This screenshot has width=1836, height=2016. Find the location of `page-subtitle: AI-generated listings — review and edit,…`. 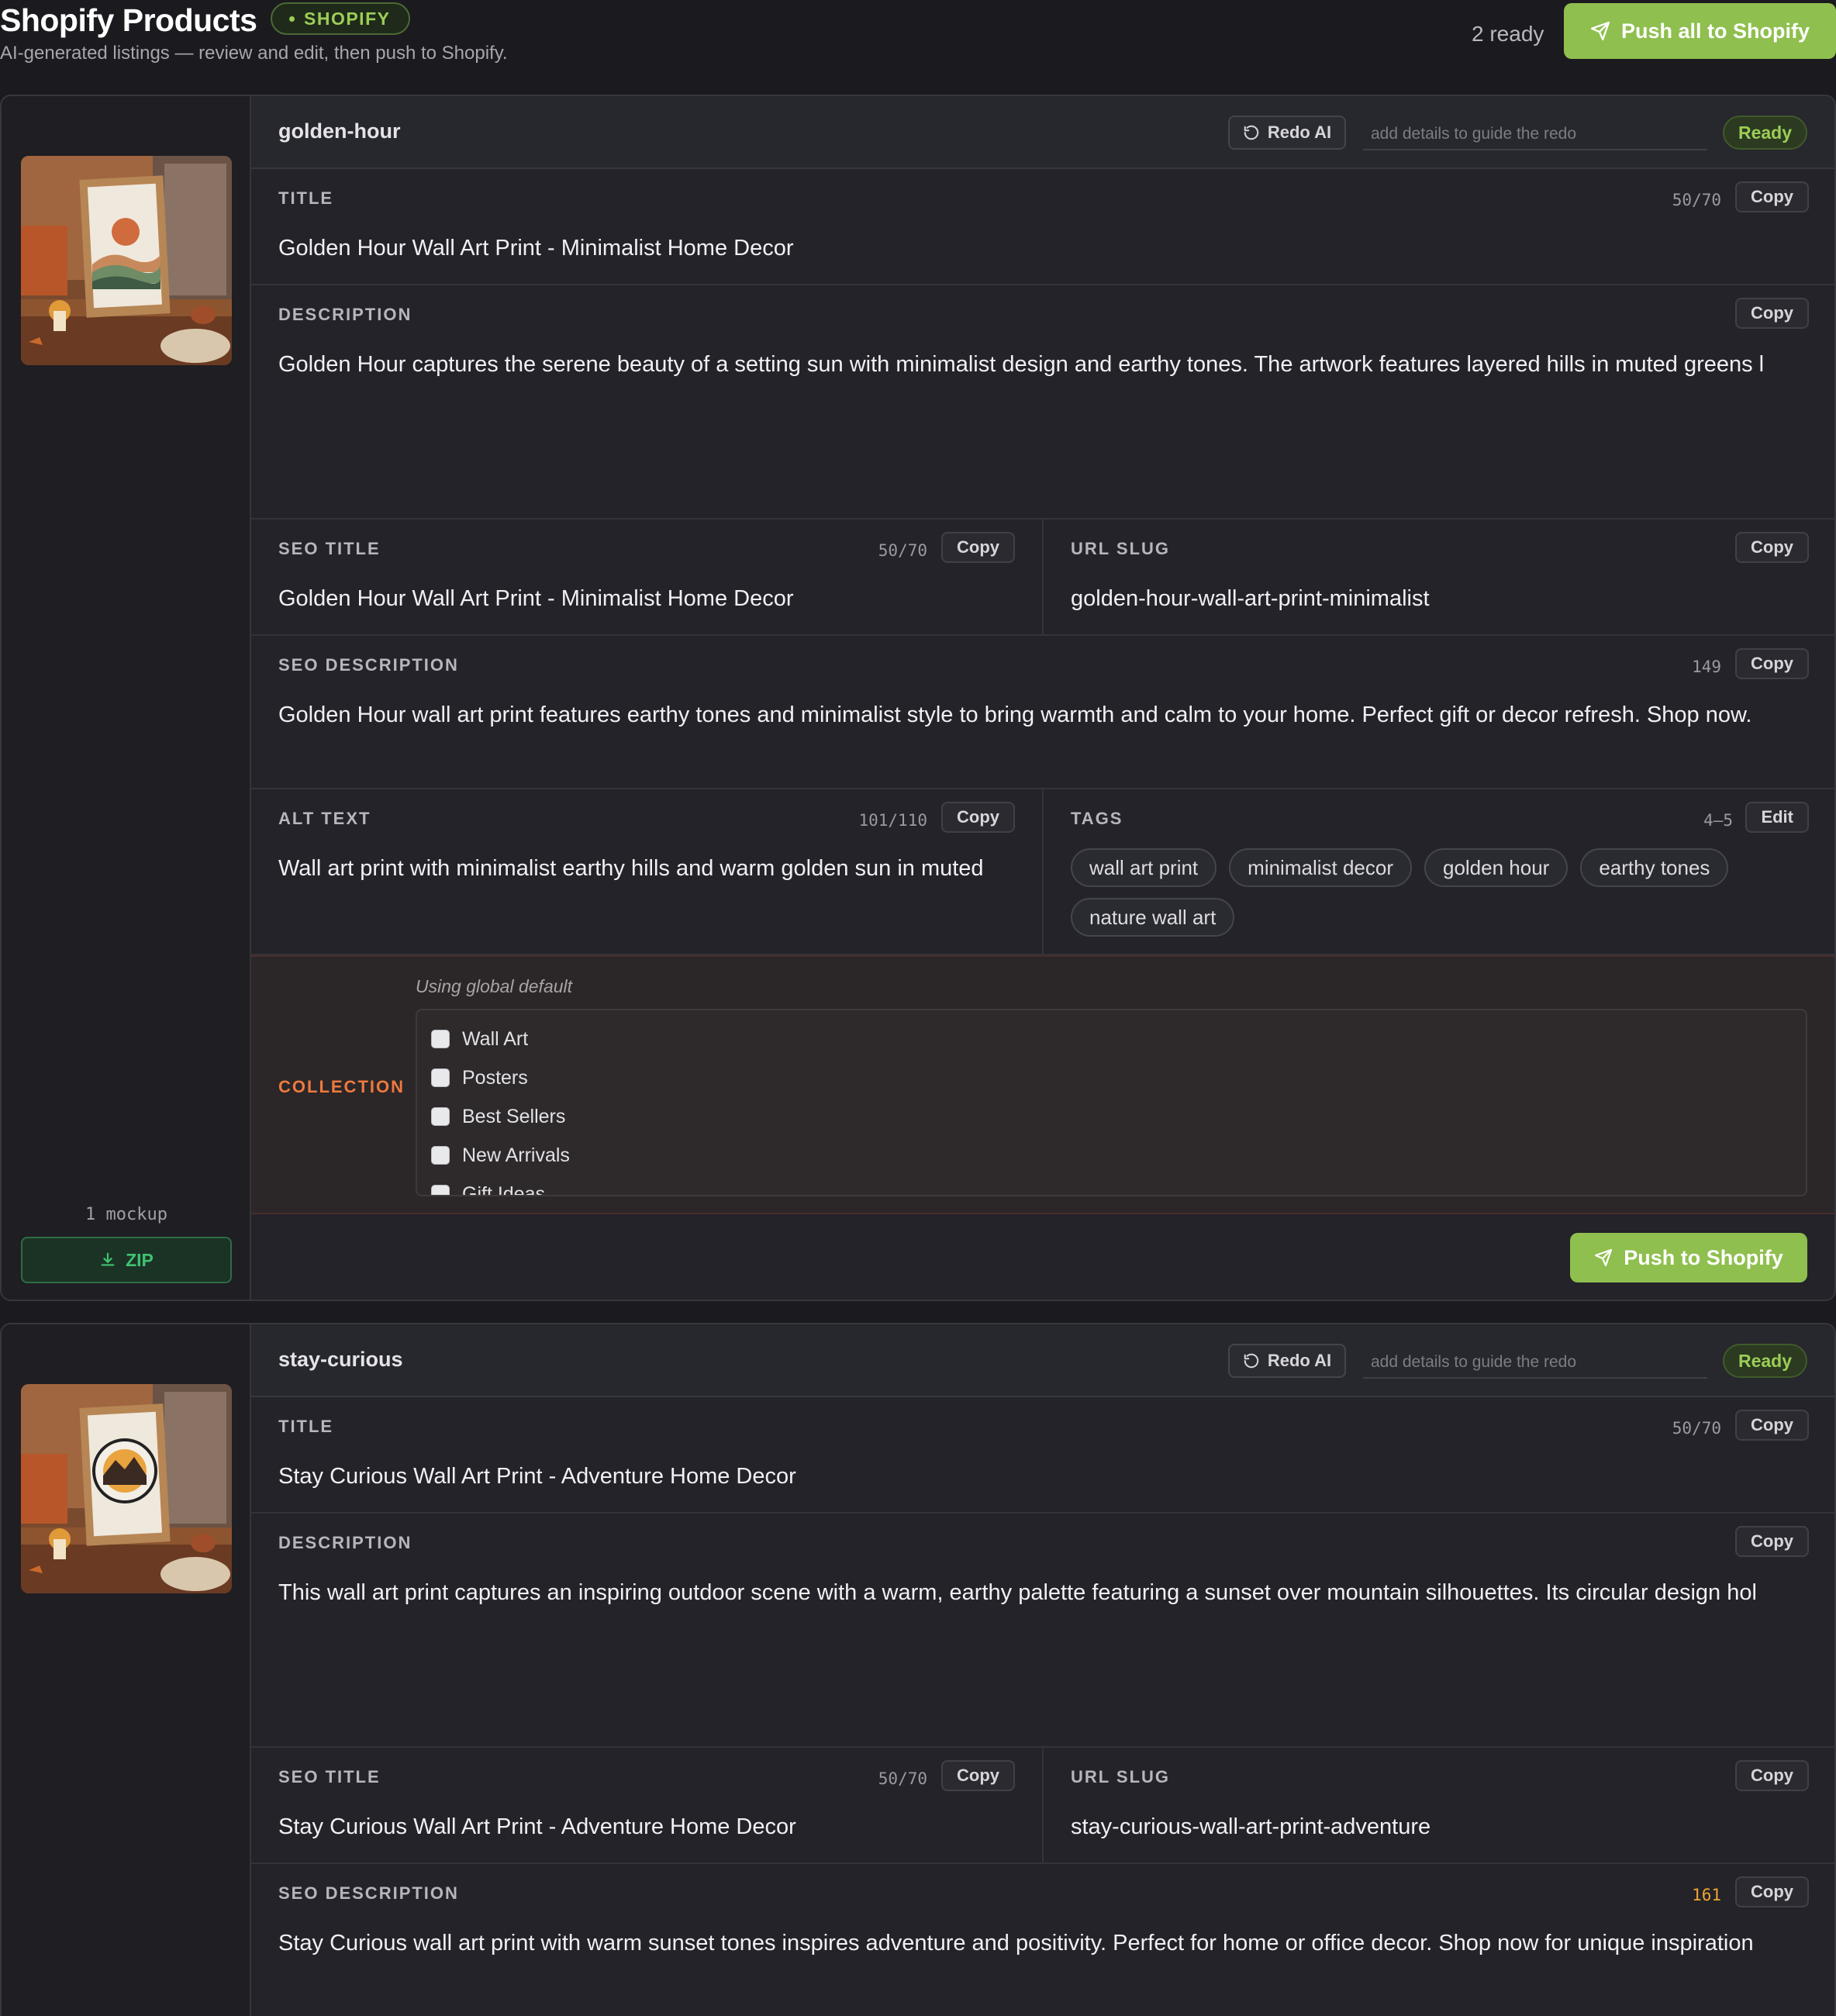

page-subtitle: AI-generated listings — review and edit,… is located at coordinates (254, 53).